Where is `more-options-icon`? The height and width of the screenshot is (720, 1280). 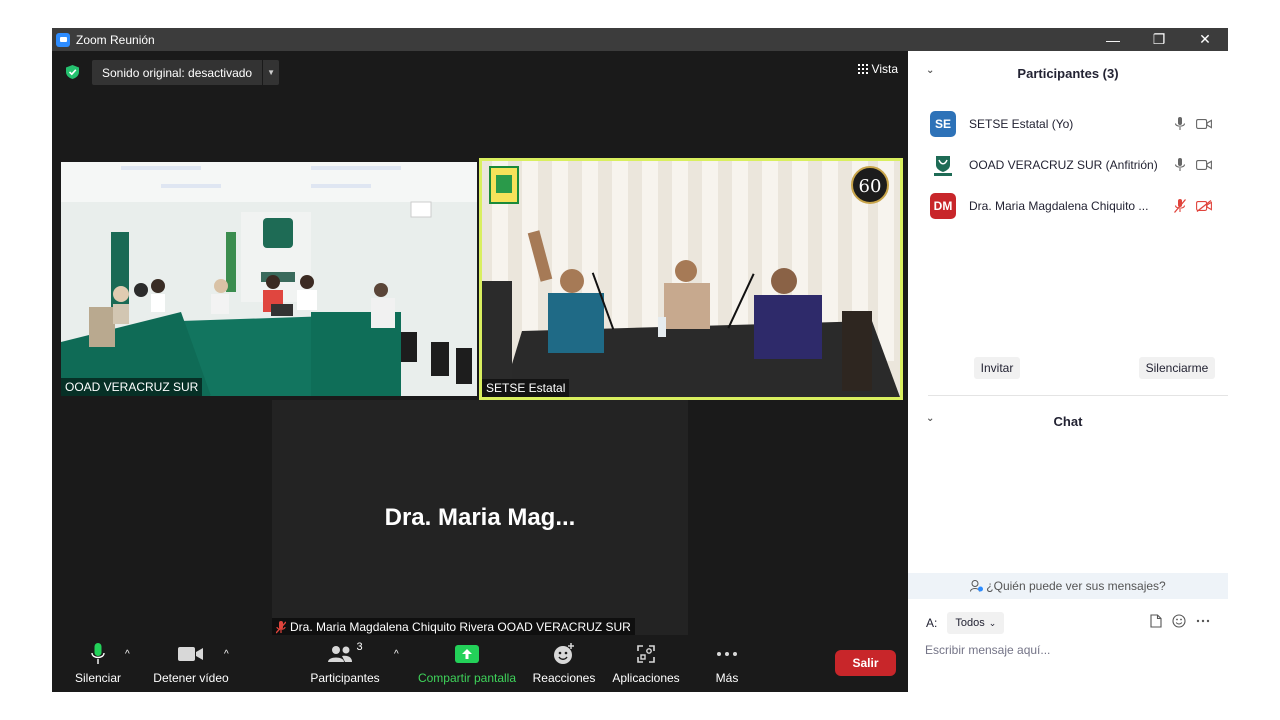 more-options-icon is located at coordinates (1203, 621).